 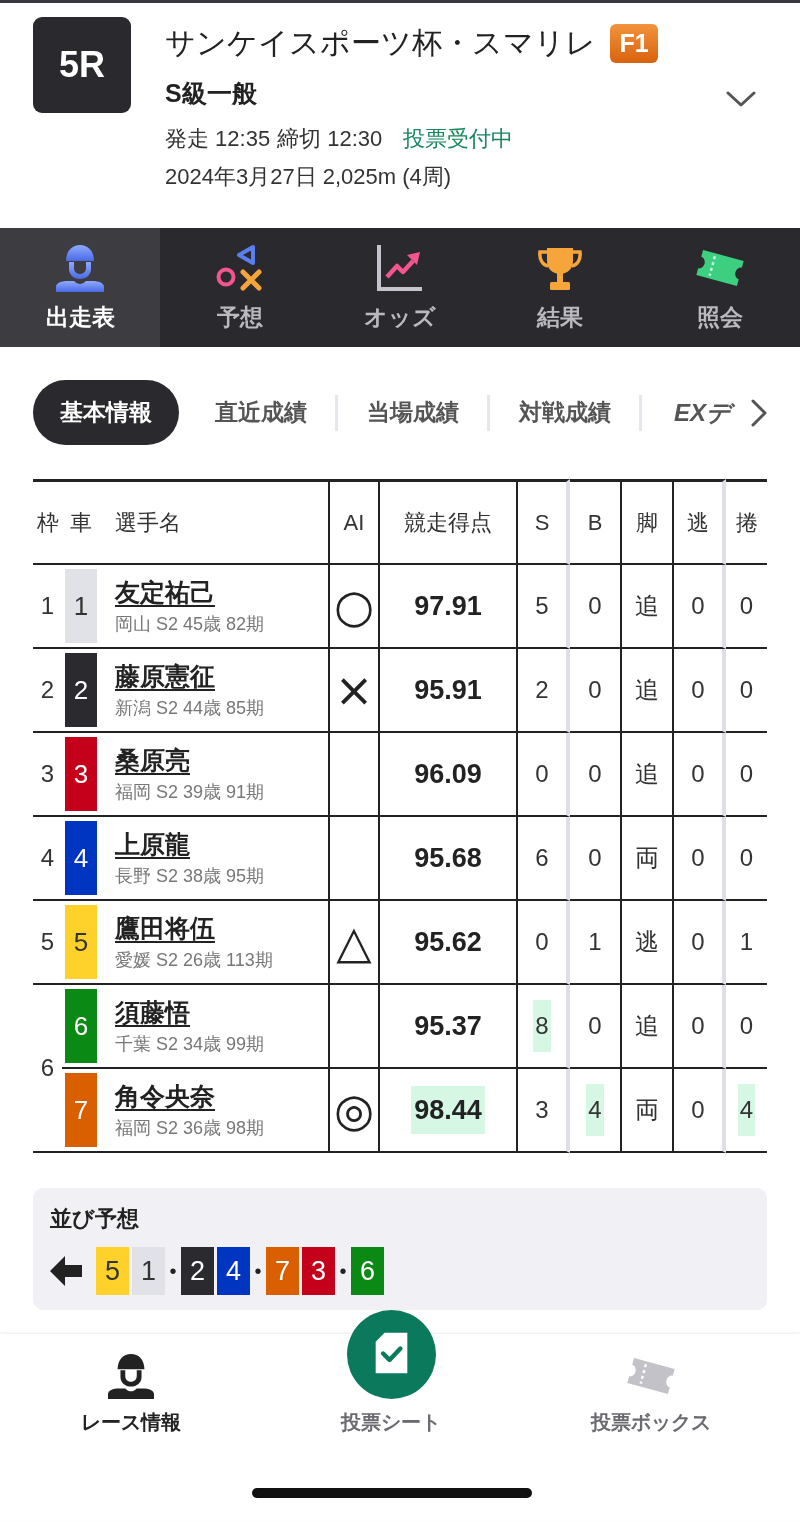 What do you see at coordinates (354, 690) in the screenshot?
I see `ai-mark: ×` at bounding box center [354, 690].